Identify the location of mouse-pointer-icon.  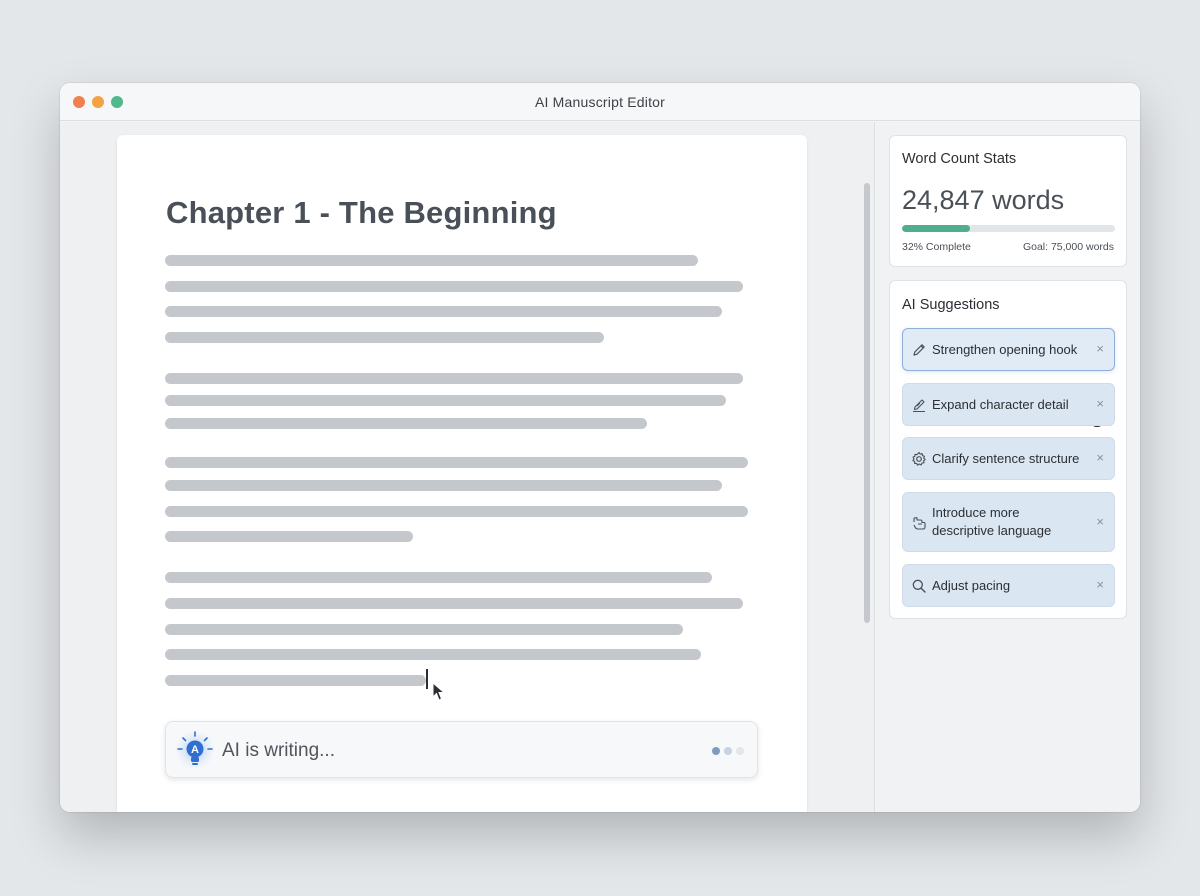
(439, 691).